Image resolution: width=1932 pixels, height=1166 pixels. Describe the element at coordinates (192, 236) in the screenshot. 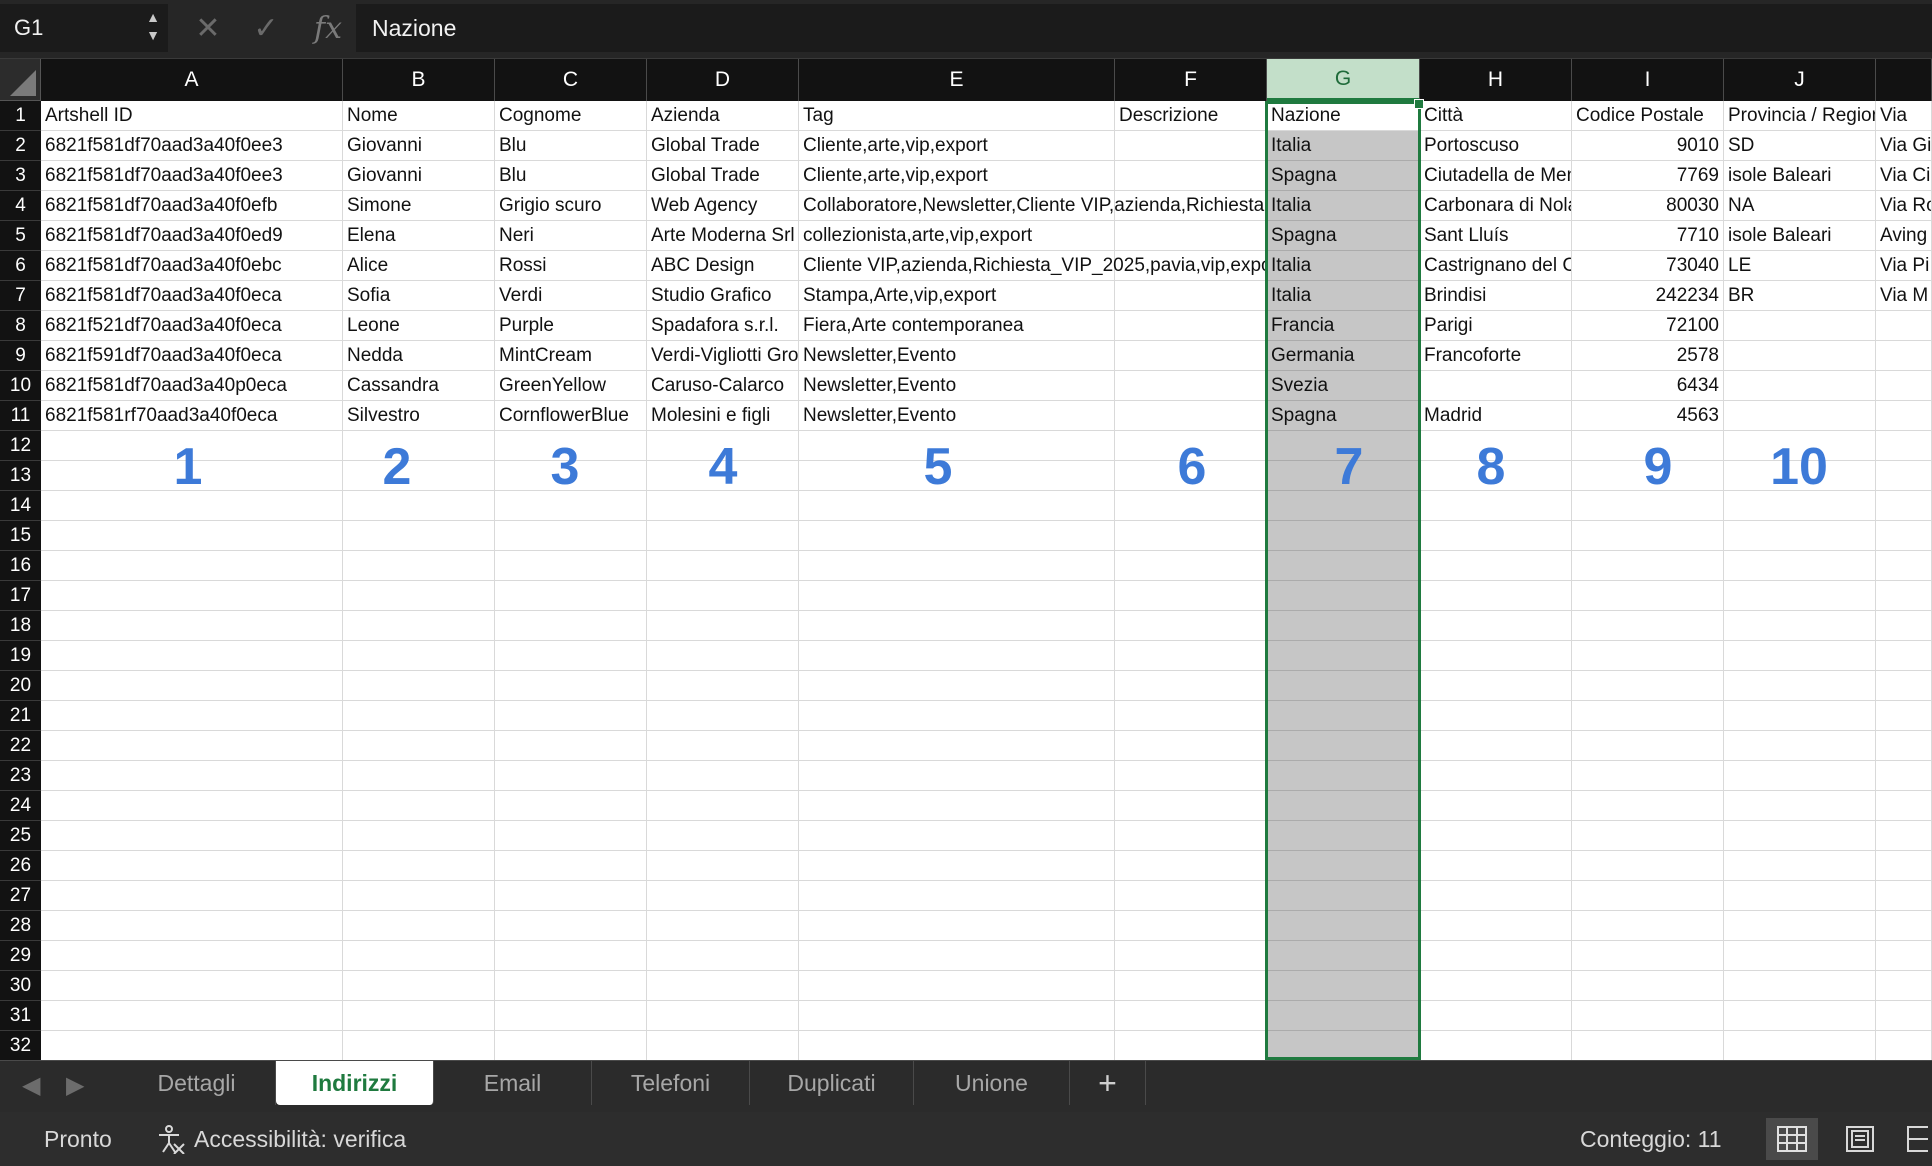

I see `cell-artshell-id: 6821f581df70aad3a40f0ed9` at that location.